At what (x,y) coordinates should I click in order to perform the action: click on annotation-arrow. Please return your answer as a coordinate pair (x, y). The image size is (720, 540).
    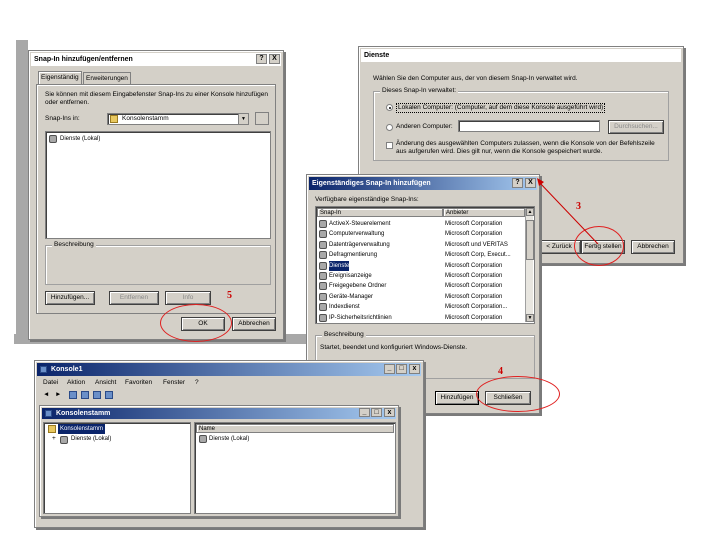
    Looking at the image, I should click on (568, 211).